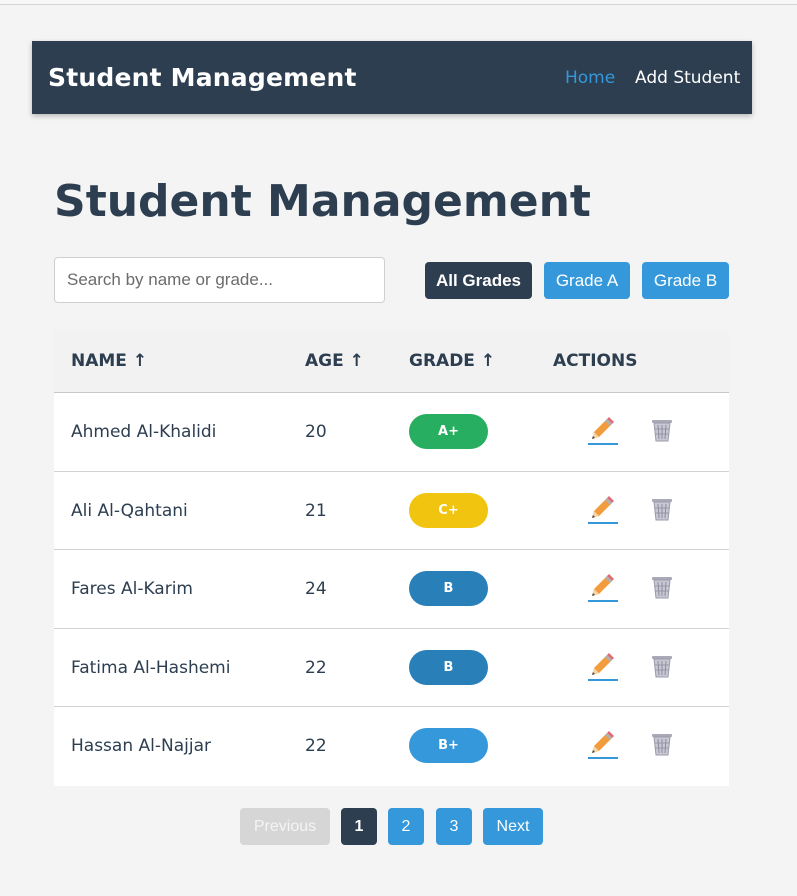  I want to click on column-header-grade: GRADE ↑, so click(452, 361).